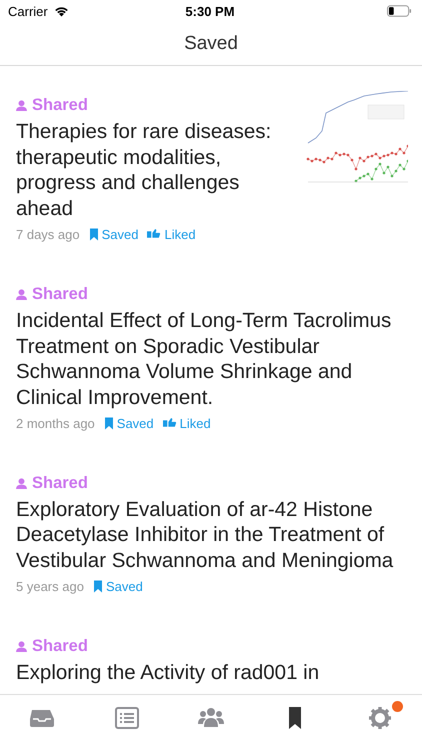 The height and width of the screenshot is (750, 422). Describe the element at coordinates (210, 11) in the screenshot. I see `status-time: 5:30 PM` at that location.